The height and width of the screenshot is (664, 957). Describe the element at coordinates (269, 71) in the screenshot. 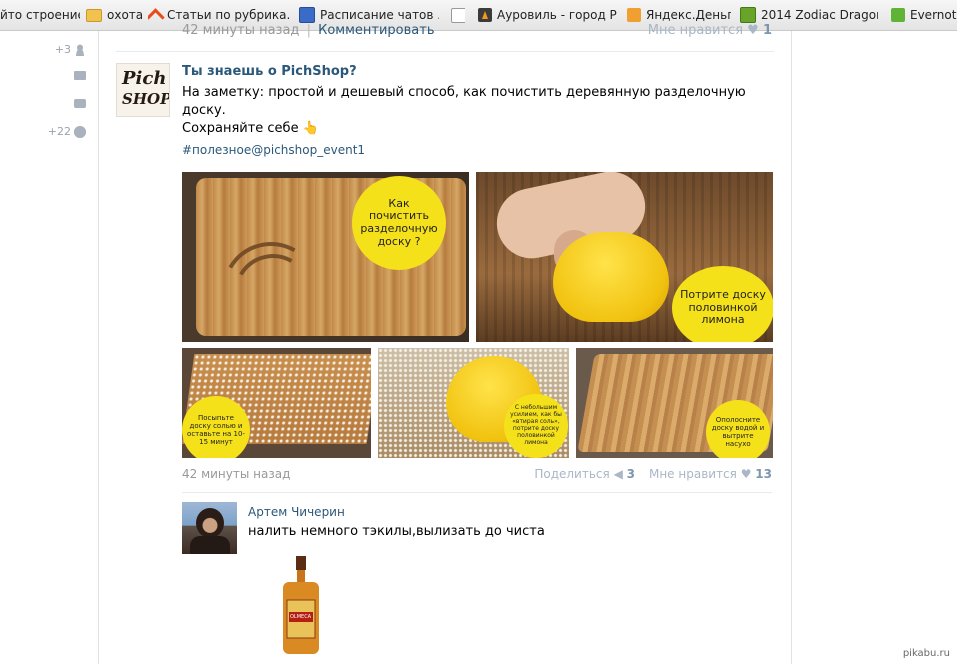

I see `post-author-link: Ты знаешь о PichShop?` at that location.